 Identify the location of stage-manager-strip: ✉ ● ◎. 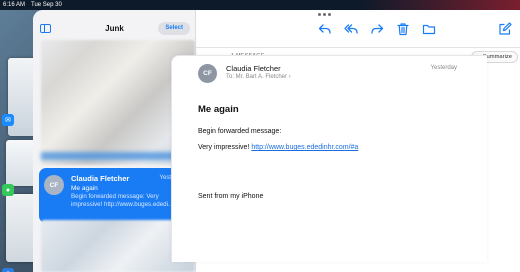
(18, 145).